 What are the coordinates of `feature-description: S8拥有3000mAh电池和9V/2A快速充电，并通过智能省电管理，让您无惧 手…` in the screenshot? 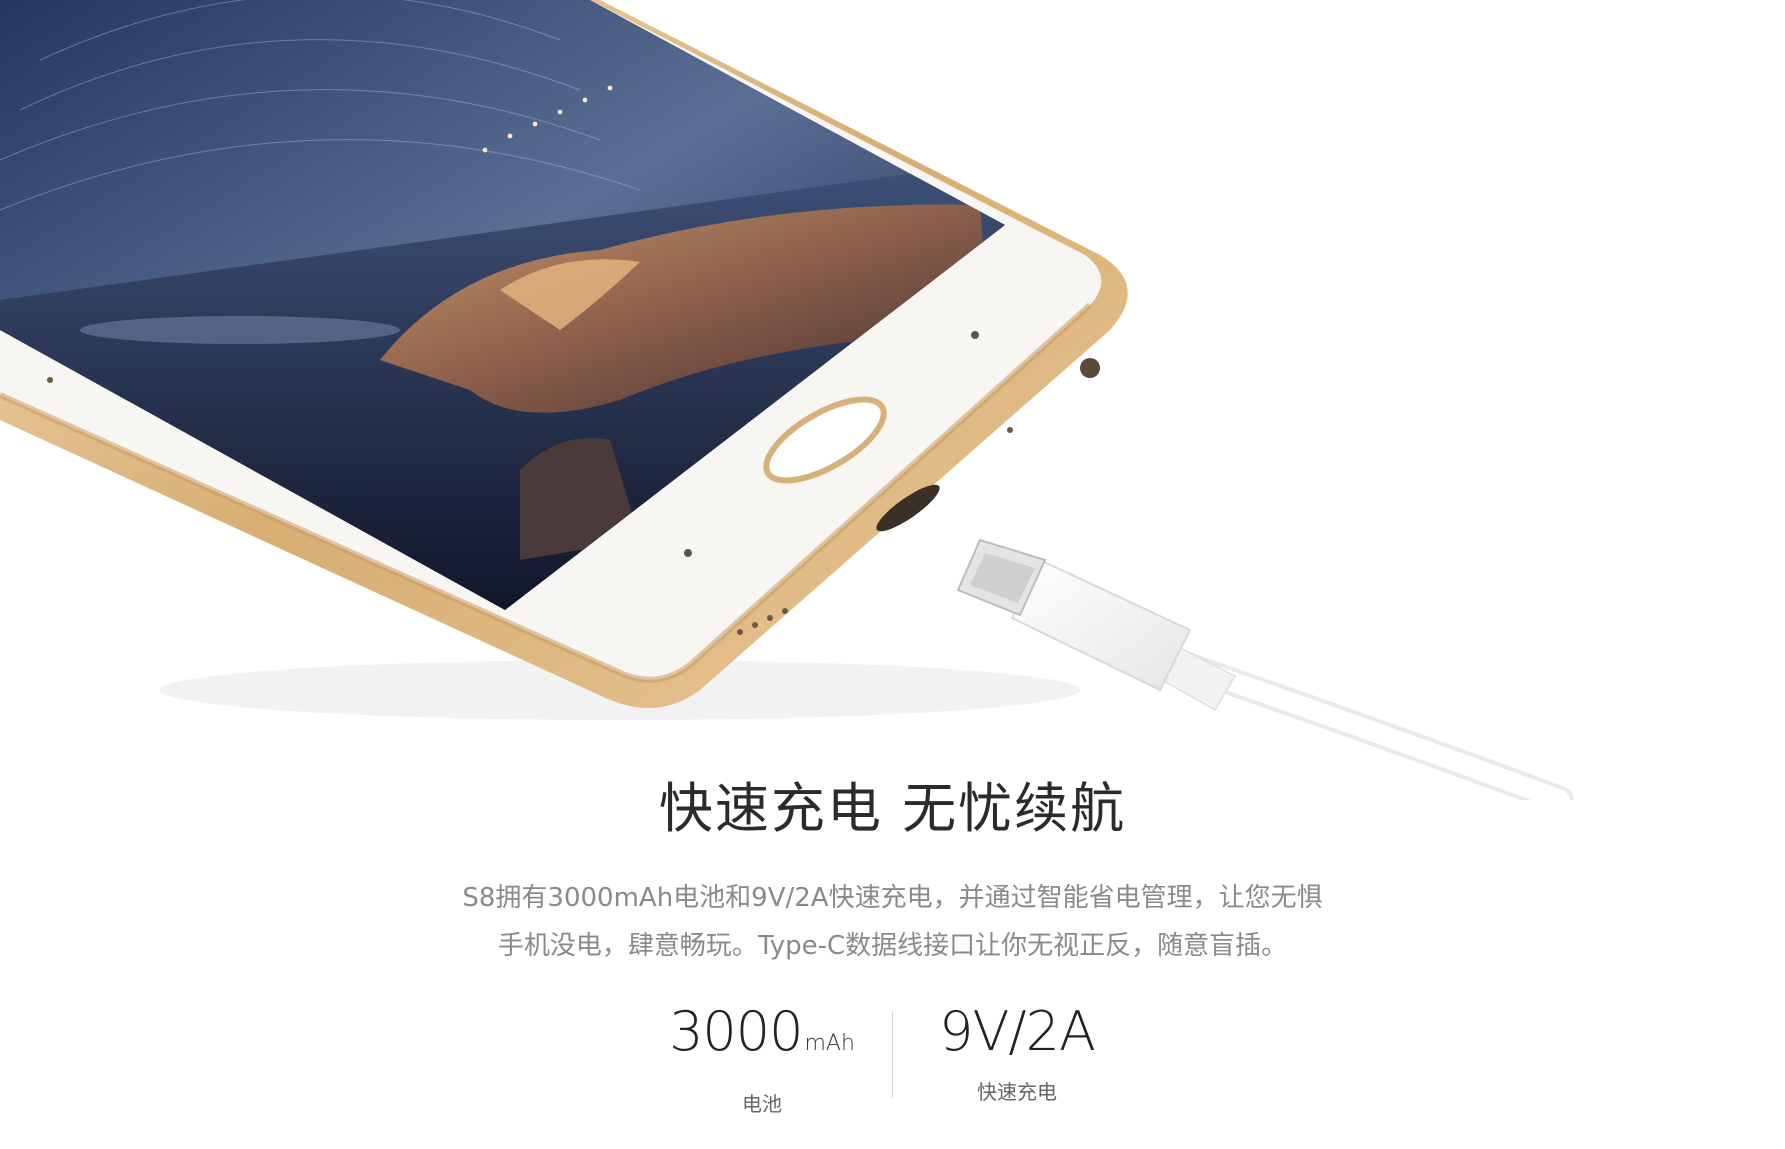 It's located at (892, 922).